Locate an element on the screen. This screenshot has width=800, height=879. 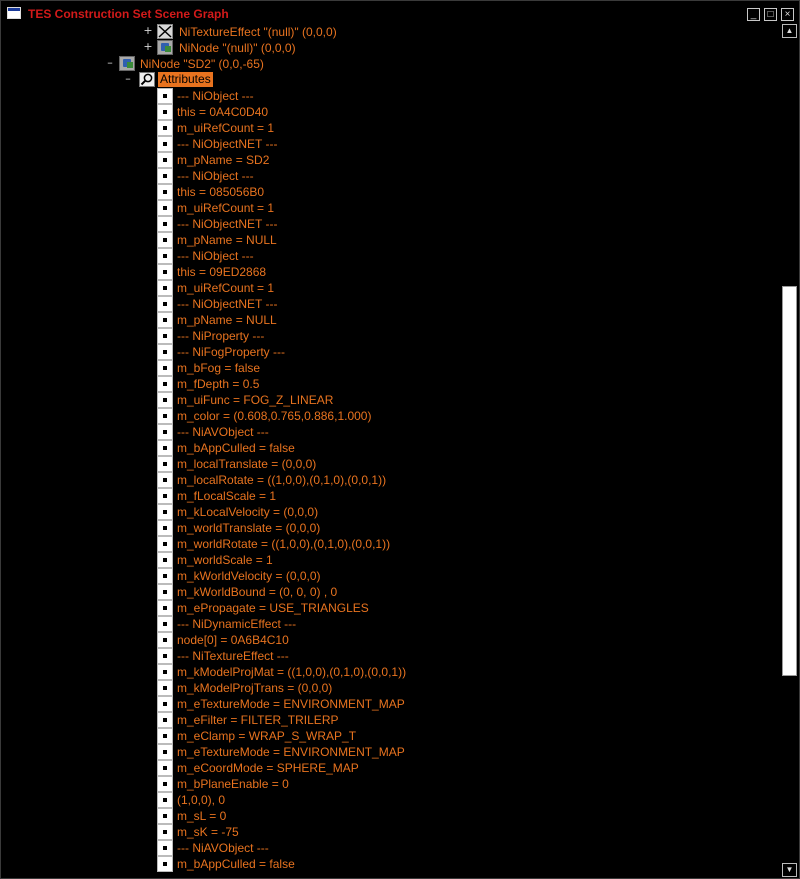
attribute-label: m_sL = 0 is located at coordinates (201, 816).